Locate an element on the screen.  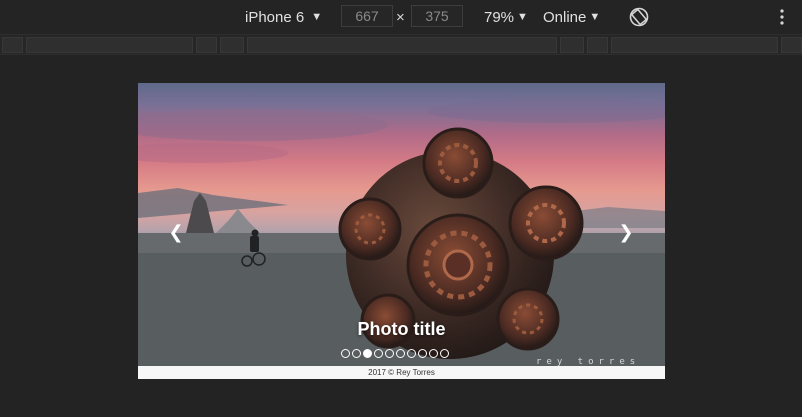
more-options-button is located at coordinates (782, 17).